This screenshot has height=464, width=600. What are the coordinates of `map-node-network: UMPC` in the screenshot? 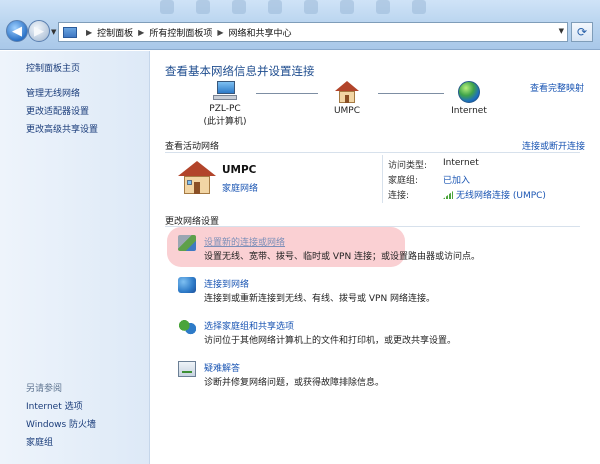 It's located at (347, 98).